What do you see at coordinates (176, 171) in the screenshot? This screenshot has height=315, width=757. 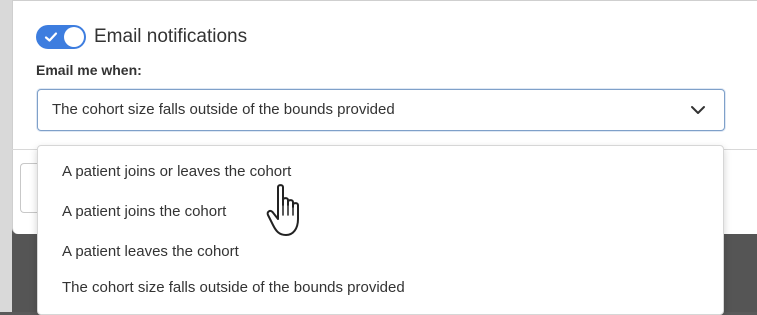 I see `option-joins-or-leaves: A patient joins or leaves the cohort` at bounding box center [176, 171].